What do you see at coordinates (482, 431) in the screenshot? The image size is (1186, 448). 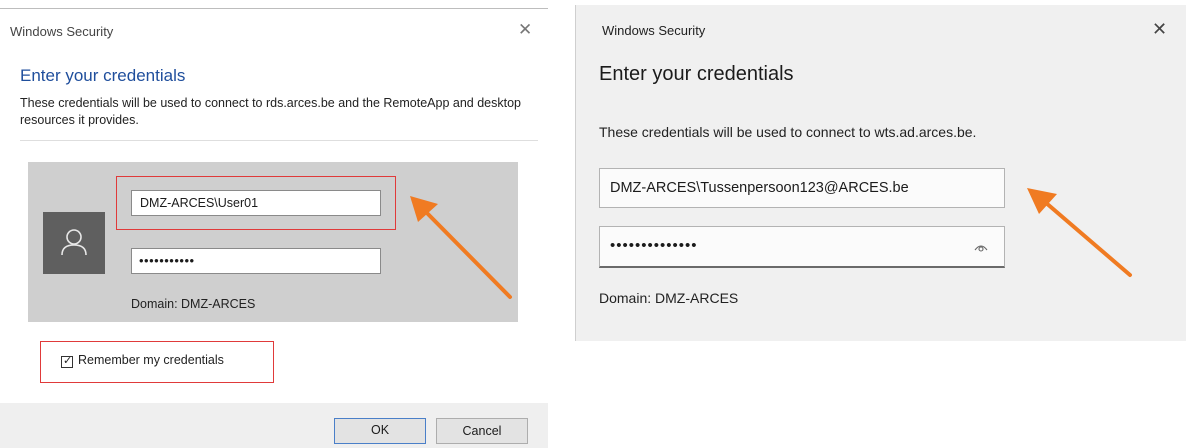 I see `cancel-button: Cancel` at bounding box center [482, 431].